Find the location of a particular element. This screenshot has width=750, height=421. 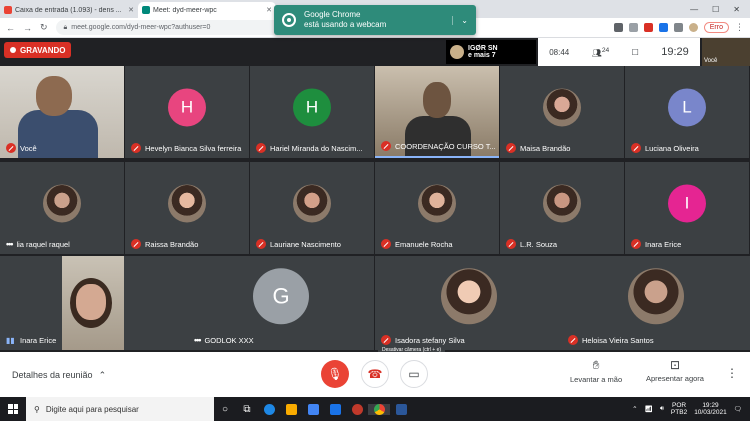

start-button is located at coordinates (13, 409).